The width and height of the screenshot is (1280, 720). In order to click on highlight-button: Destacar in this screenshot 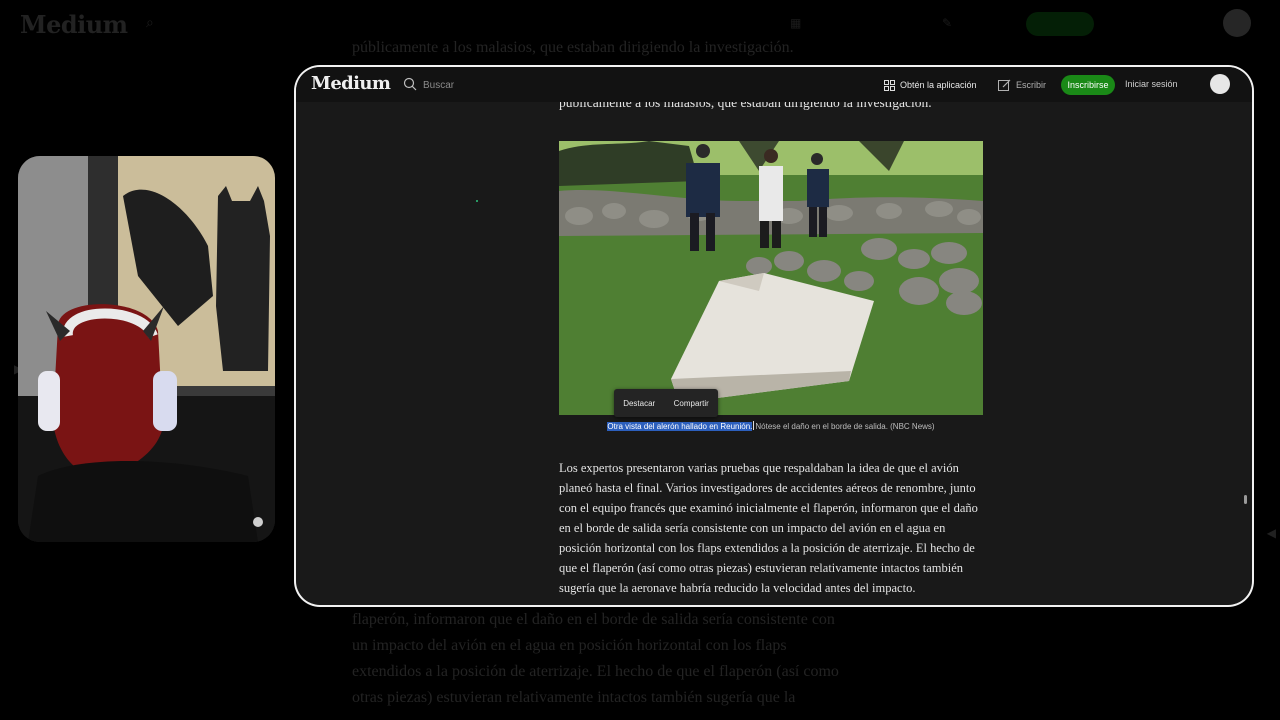, I will do `click(639, 403)`.